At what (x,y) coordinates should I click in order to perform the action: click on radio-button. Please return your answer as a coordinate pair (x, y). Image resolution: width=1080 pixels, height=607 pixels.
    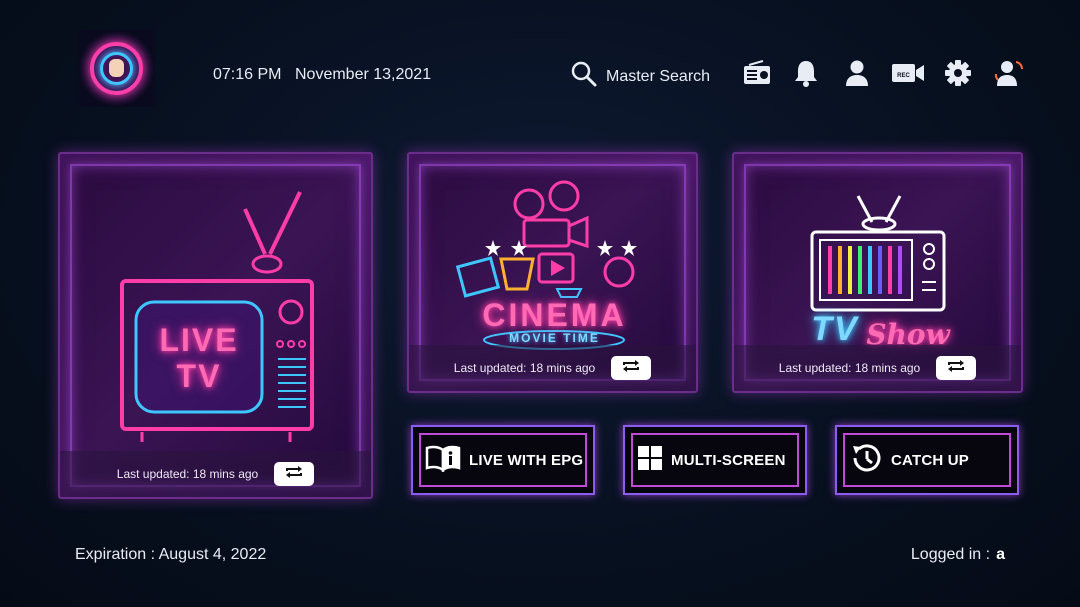
    Looking at the image, I should click on (757, 75).